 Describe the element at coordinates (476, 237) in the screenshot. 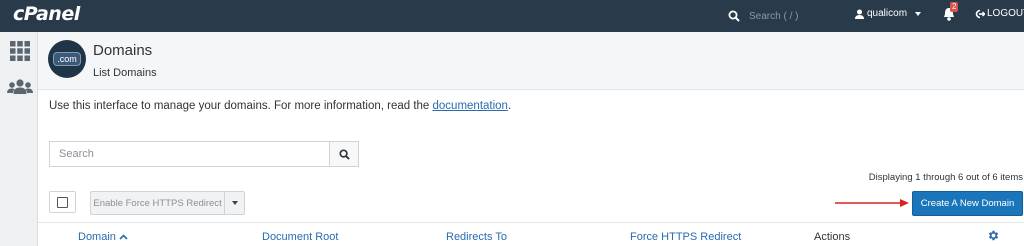

I see `column-redirects-to: Redirects To` at that location.